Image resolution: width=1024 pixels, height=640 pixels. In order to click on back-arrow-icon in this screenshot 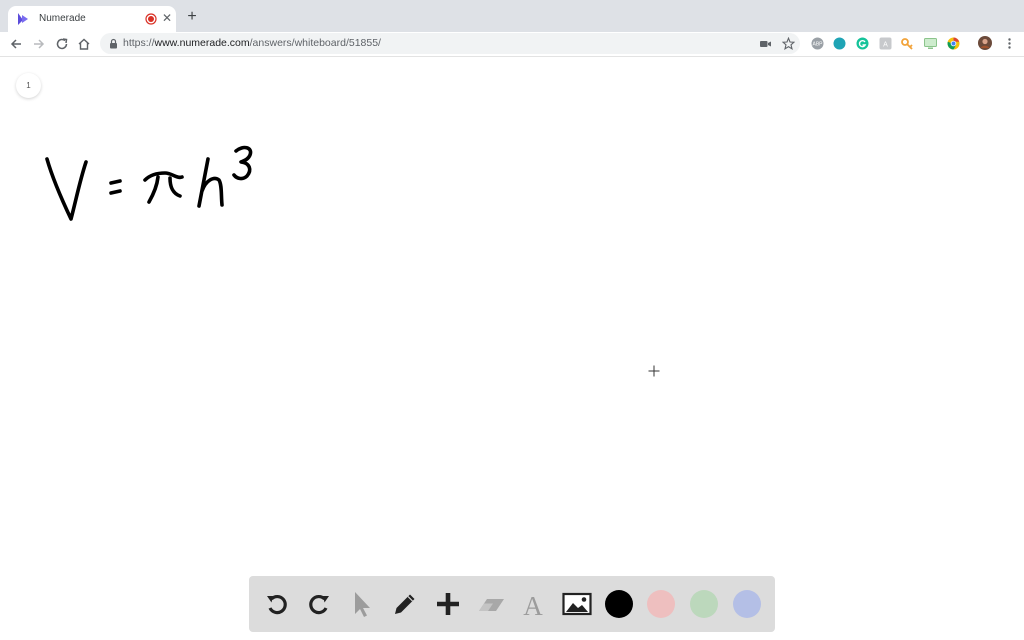, I will do `click(16, 44)`.